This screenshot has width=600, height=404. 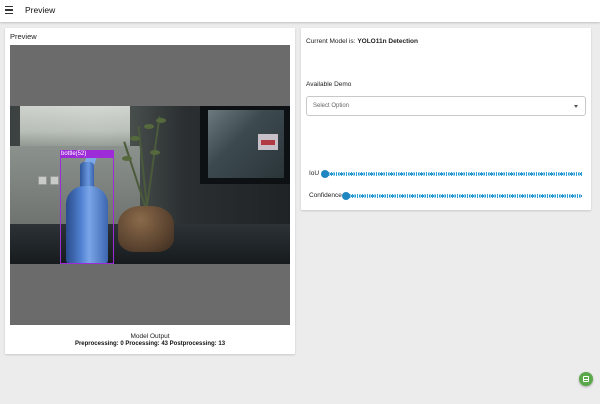 I want to click on iou-slider-track, so click(x=454, y=174).